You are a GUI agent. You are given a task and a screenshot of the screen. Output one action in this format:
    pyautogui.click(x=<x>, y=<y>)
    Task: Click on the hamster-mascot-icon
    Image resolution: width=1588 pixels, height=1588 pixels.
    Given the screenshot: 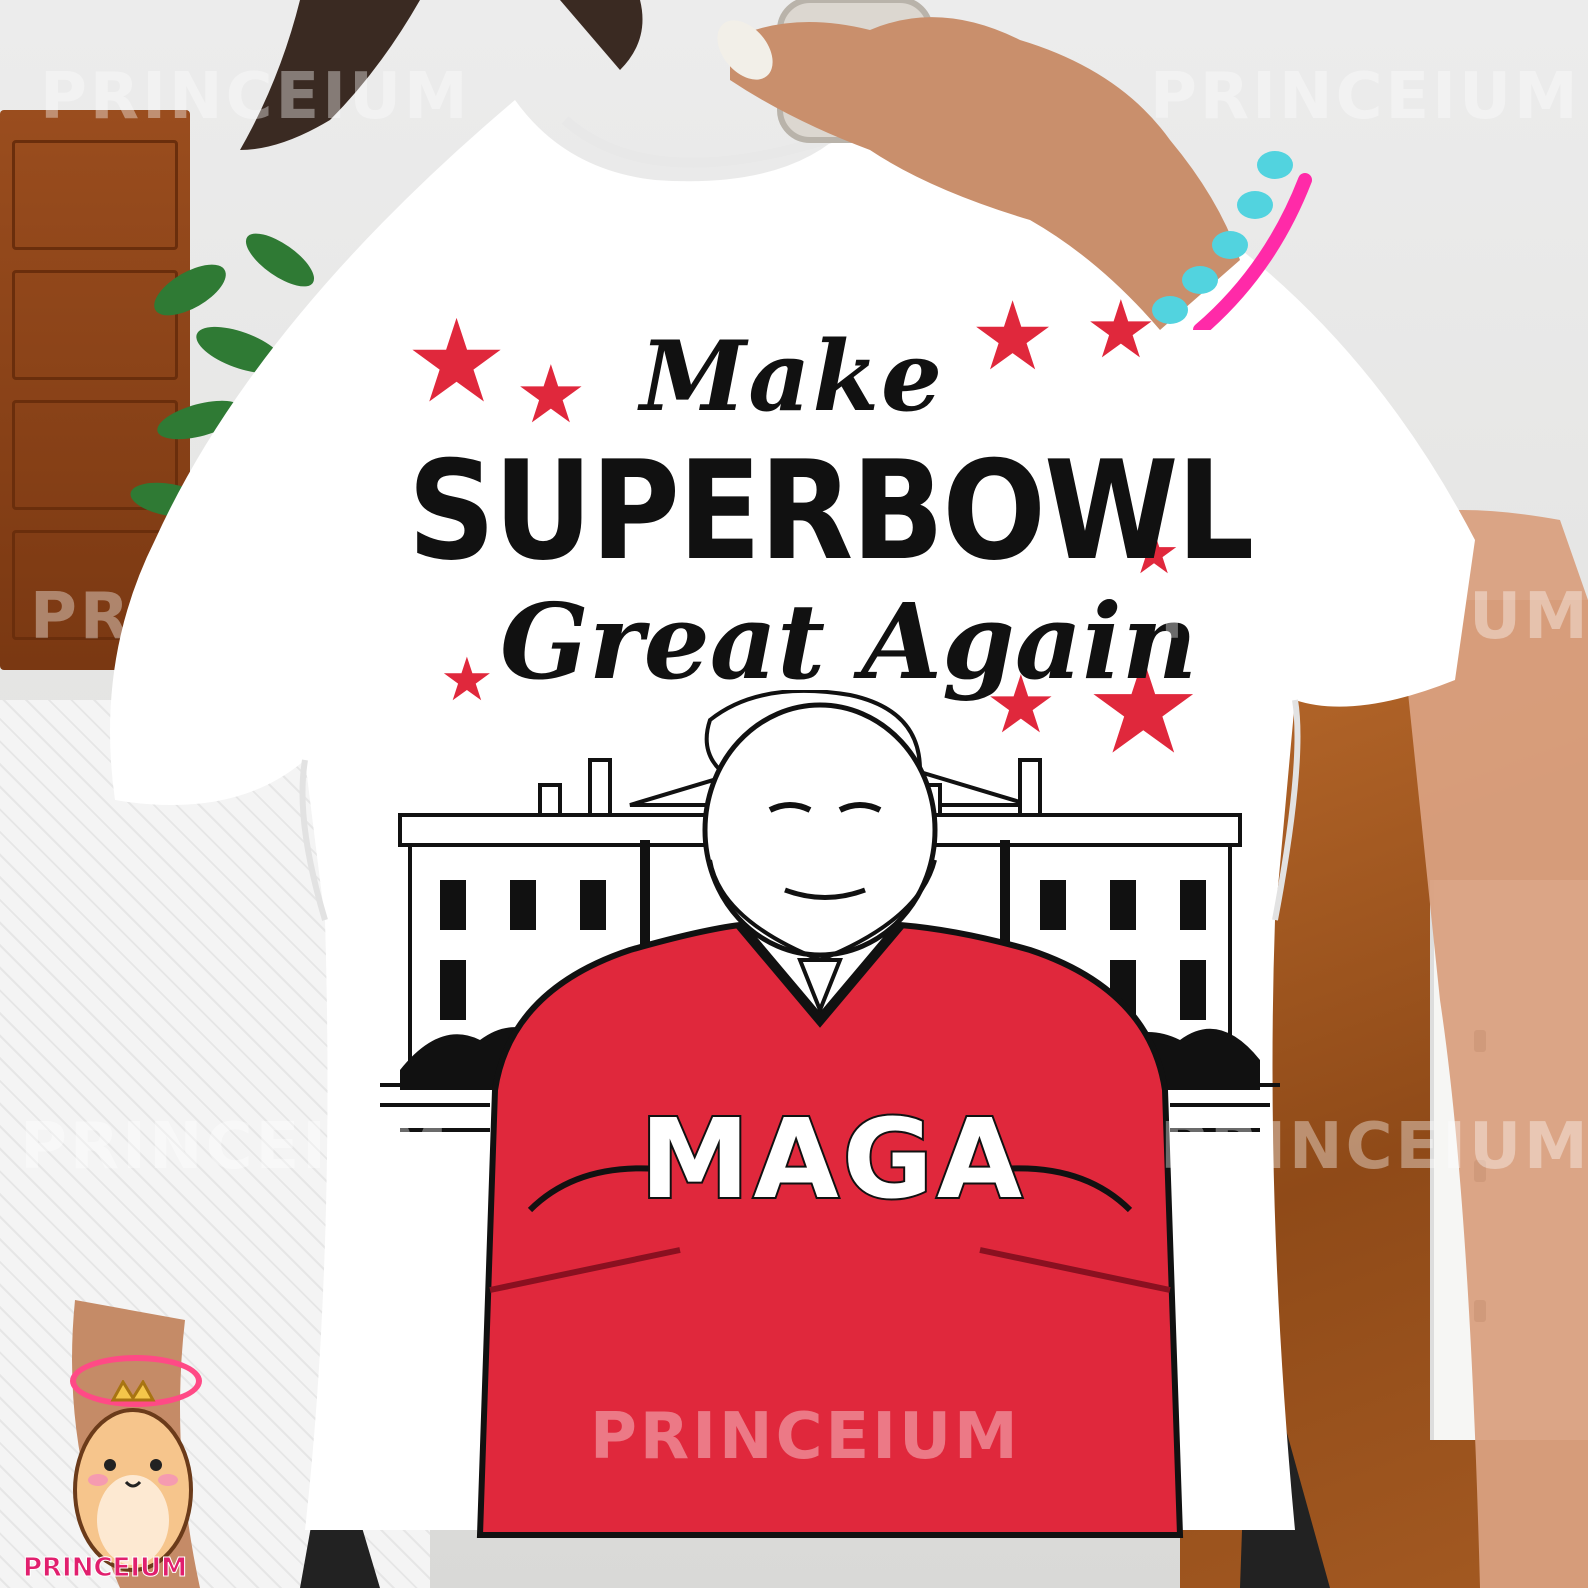 What is the action you would take?
    pyautogui.click(x=133, y=1476)
    